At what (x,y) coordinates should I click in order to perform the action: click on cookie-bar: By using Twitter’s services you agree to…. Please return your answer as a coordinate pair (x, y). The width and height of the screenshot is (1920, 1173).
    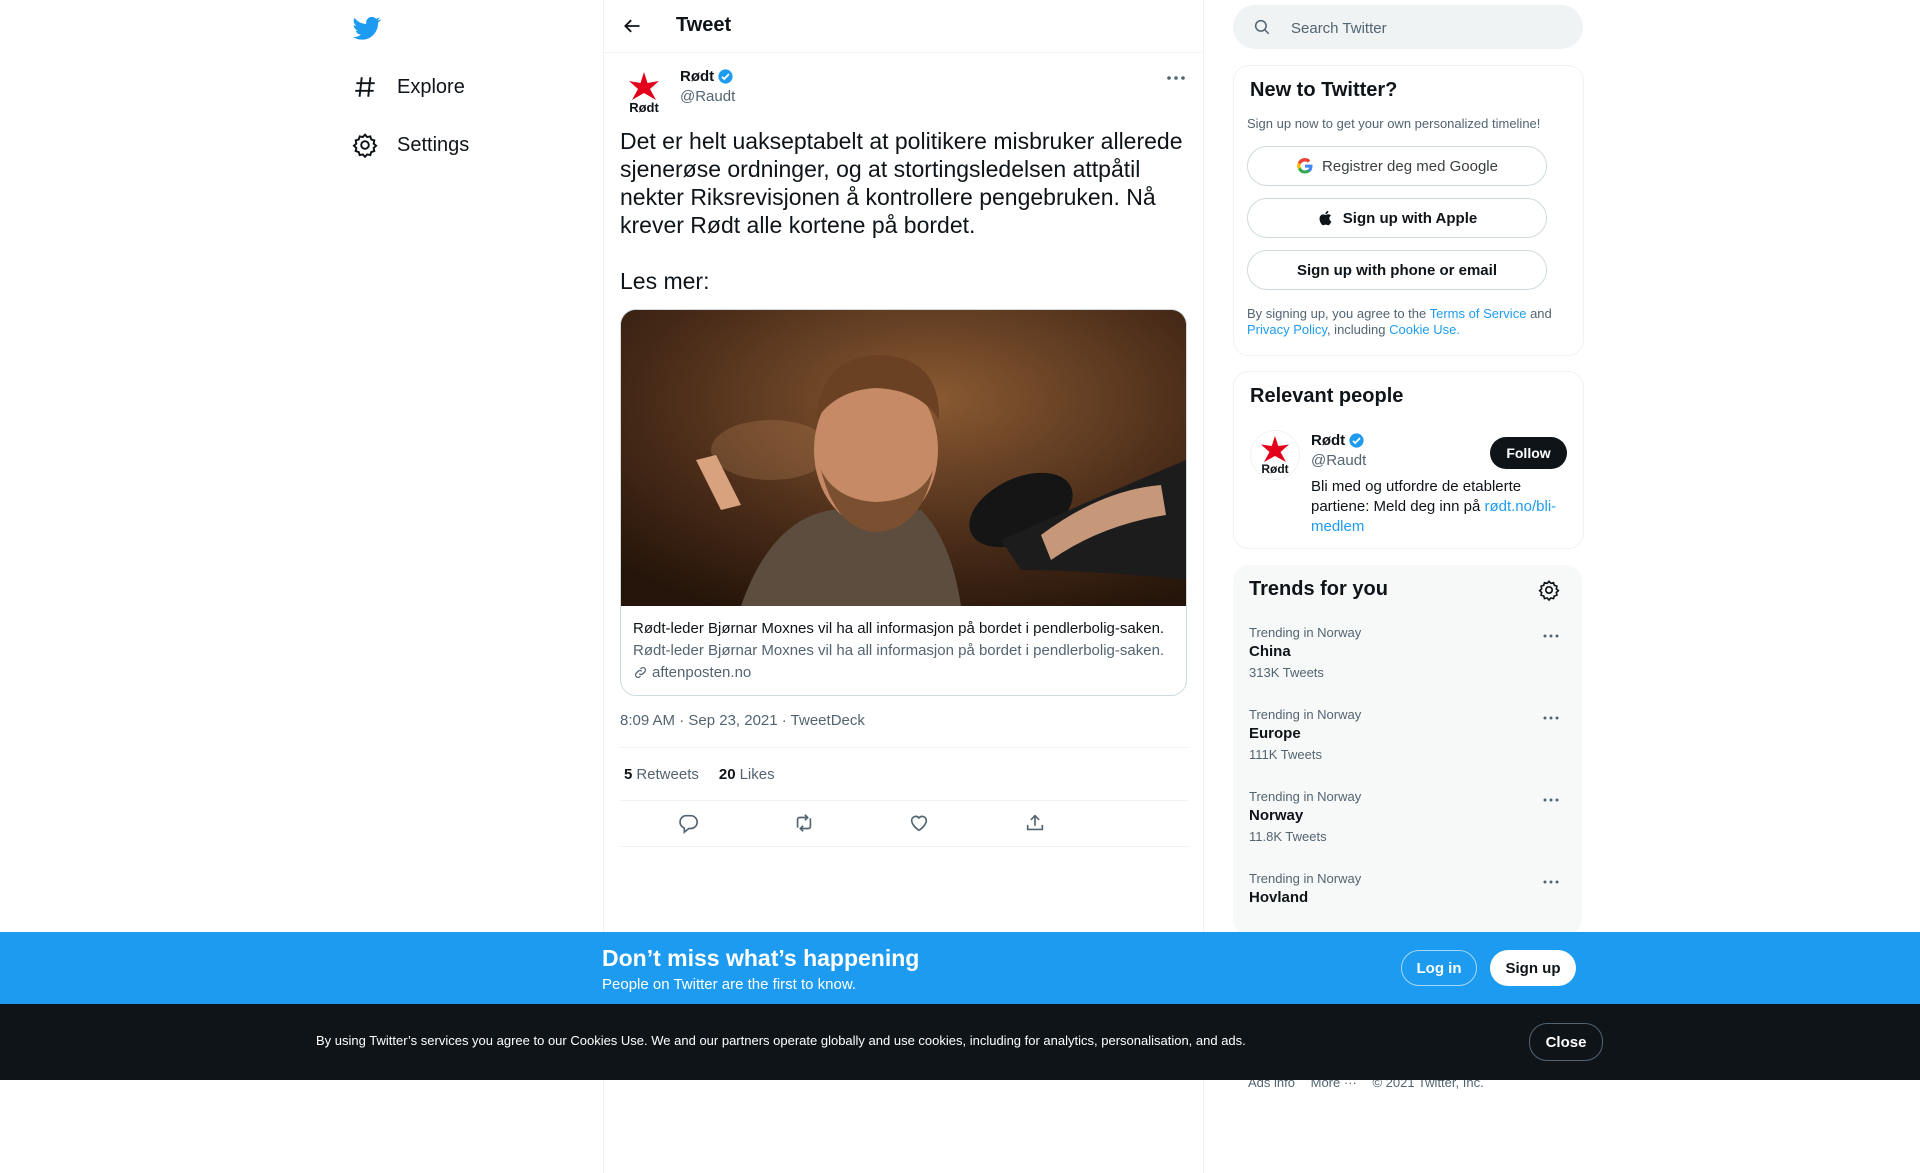
    Looking at the image, I should click on (960, 1042).